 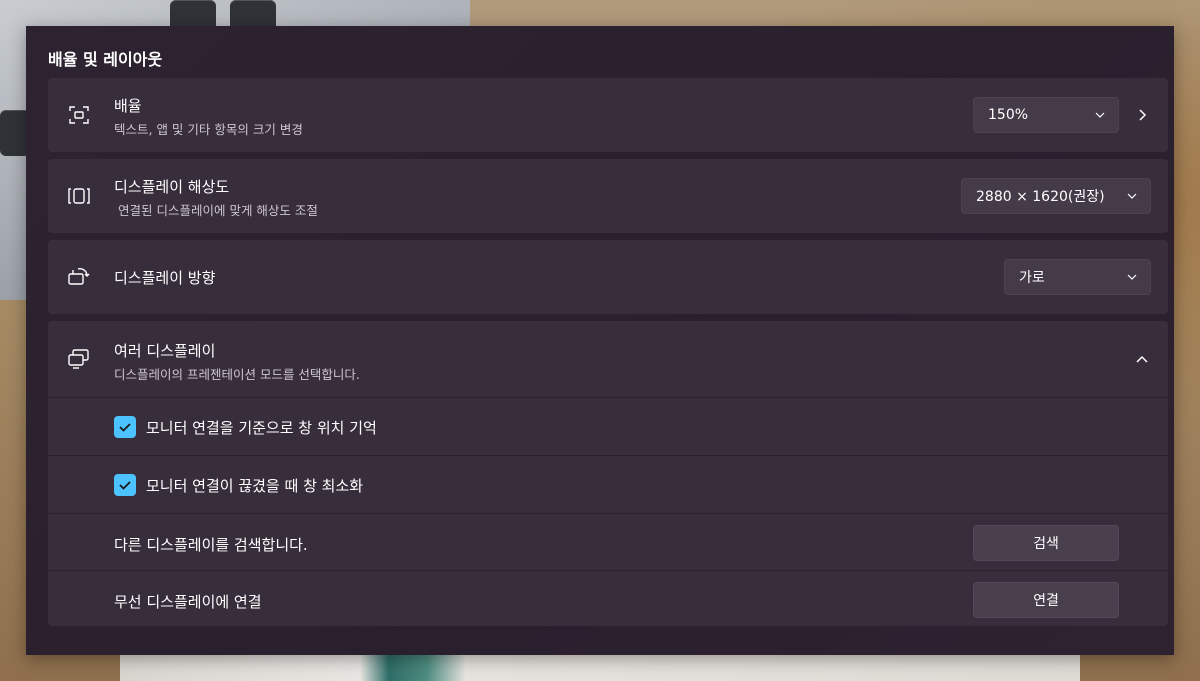 What do you see at coordinates (188, 602) in the screenshot?
I see `wireless-display-label: 무선 디스플레이에 연결` at bounding box center [188, 602].